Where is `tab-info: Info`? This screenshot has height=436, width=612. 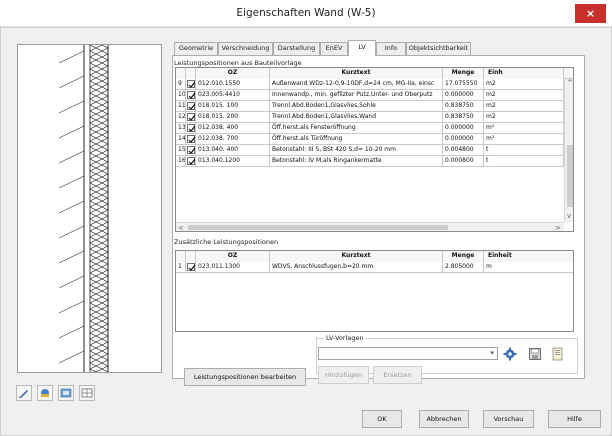 tab-info: Info is located at coordinates (391, 48).